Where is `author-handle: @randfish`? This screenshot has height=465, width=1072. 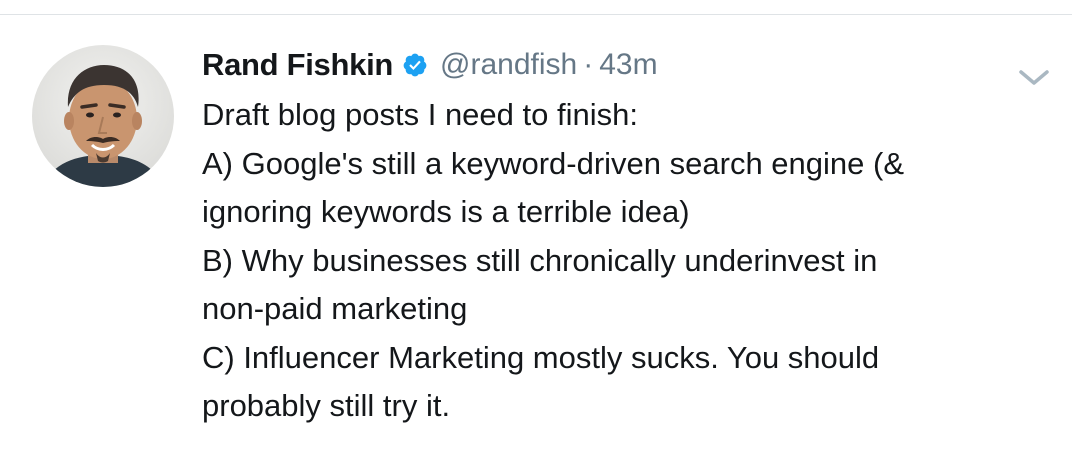 author-handle: @randfish is located at coordinates (508, 65).